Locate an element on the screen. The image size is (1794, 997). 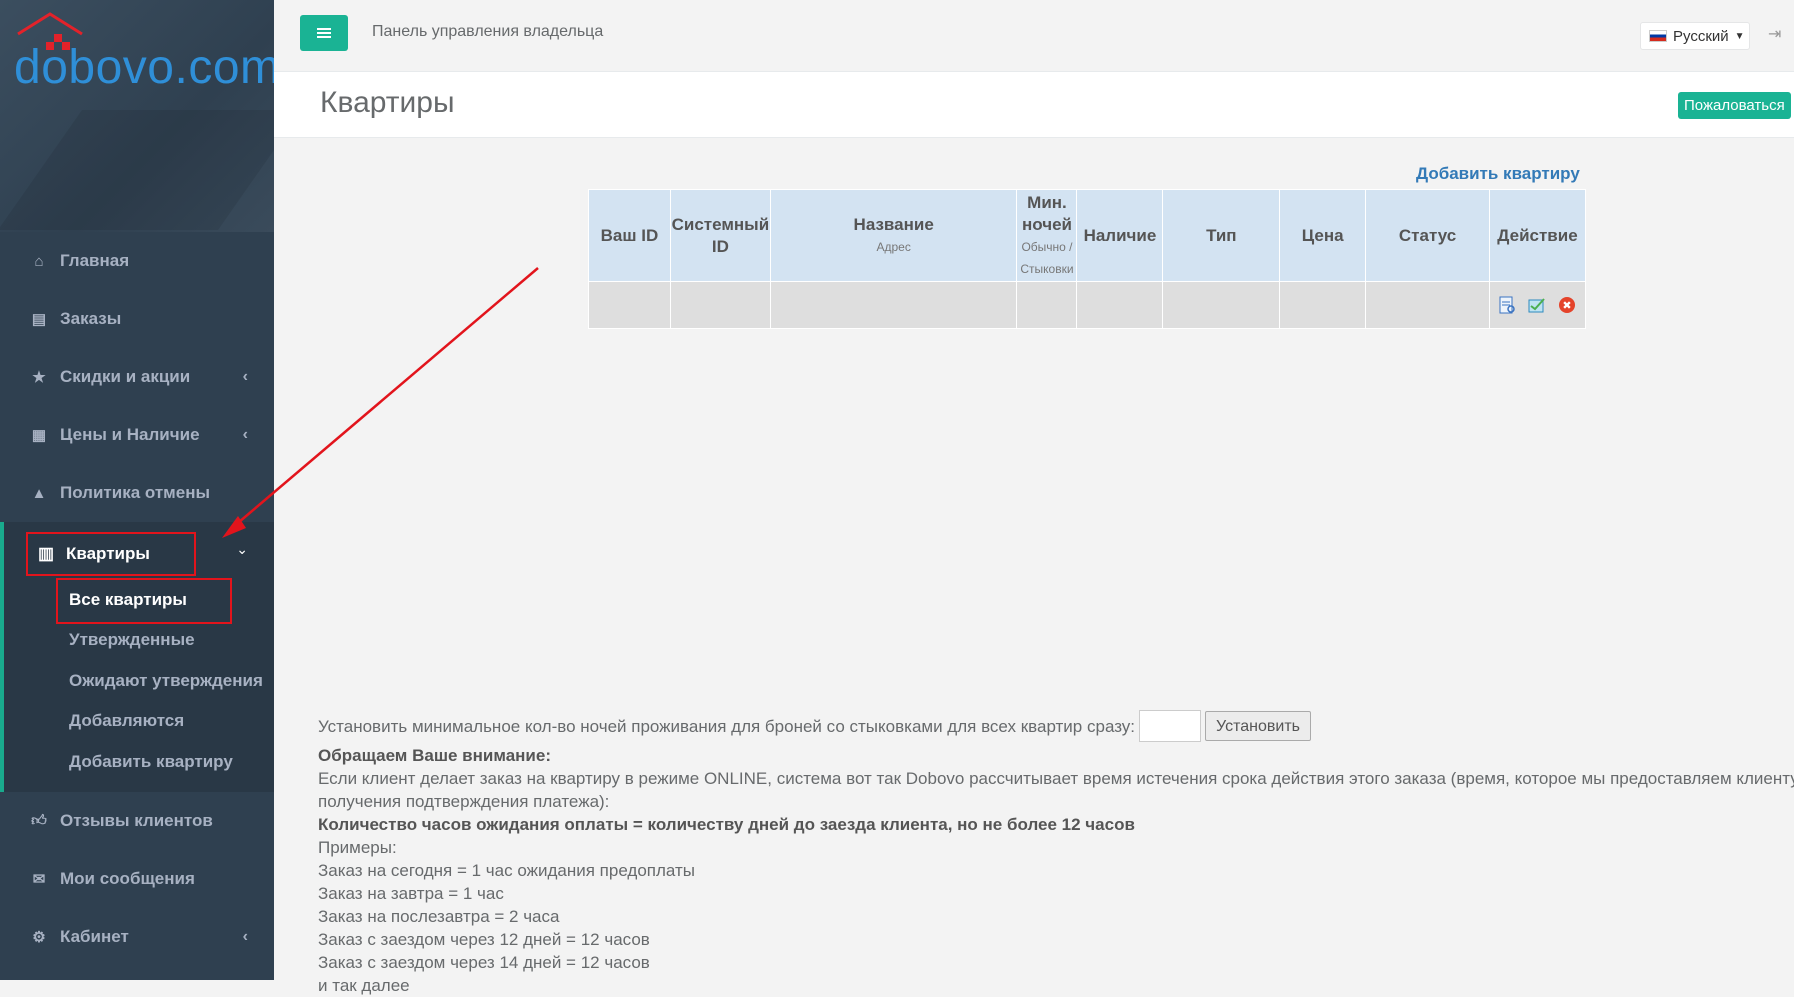
info-paragraph-cont: получения подтверждения платежа): is located at coordinates (464, 801).